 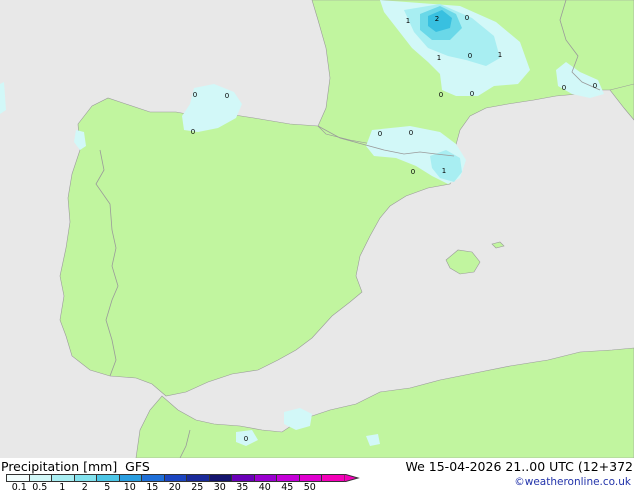 What do you see at coordinates (62, 487) in the screenshot?
I see `scale-tick-label: 1` at bounding box center [62, 487].